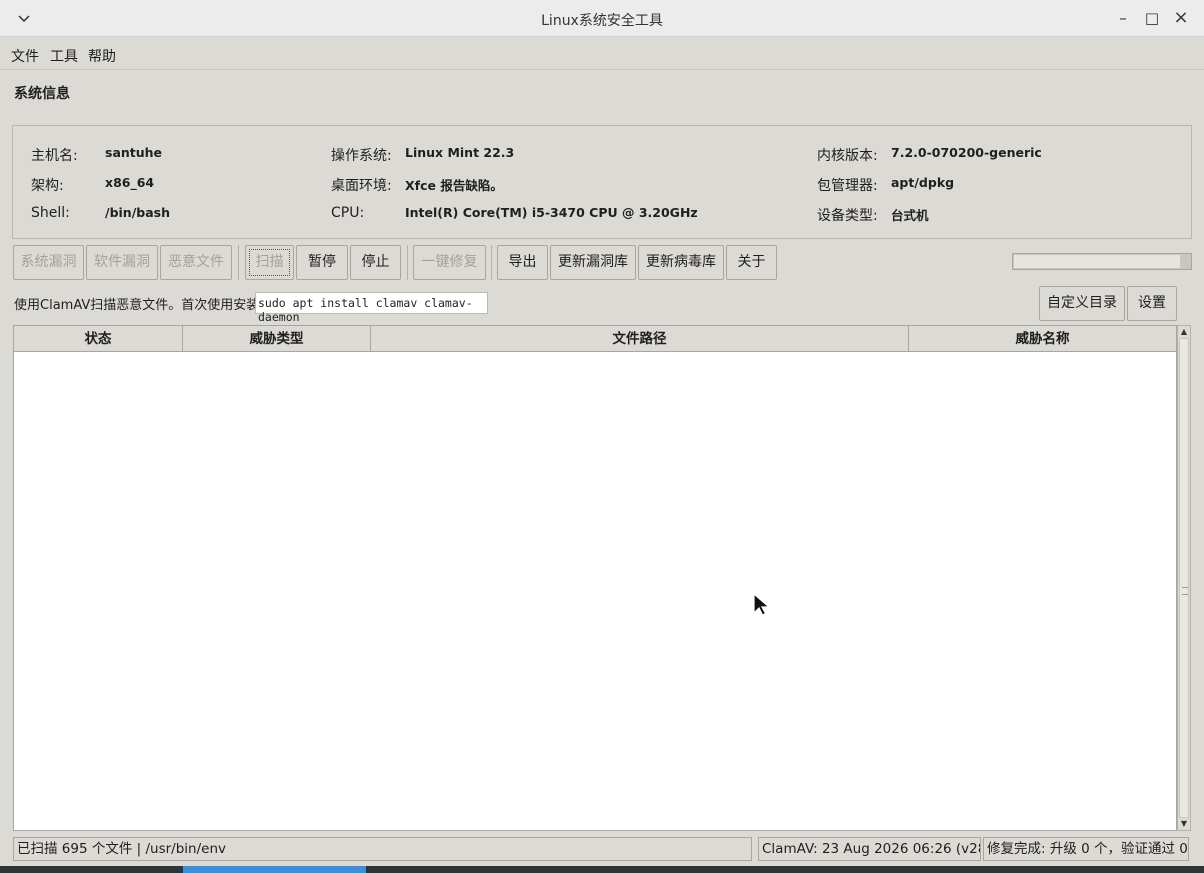 The height and width of the screenshot is (873, 1204). Describe the element at coordinates (269, 262) in the screenshot. I see `scan-button: 扫描` at that location.